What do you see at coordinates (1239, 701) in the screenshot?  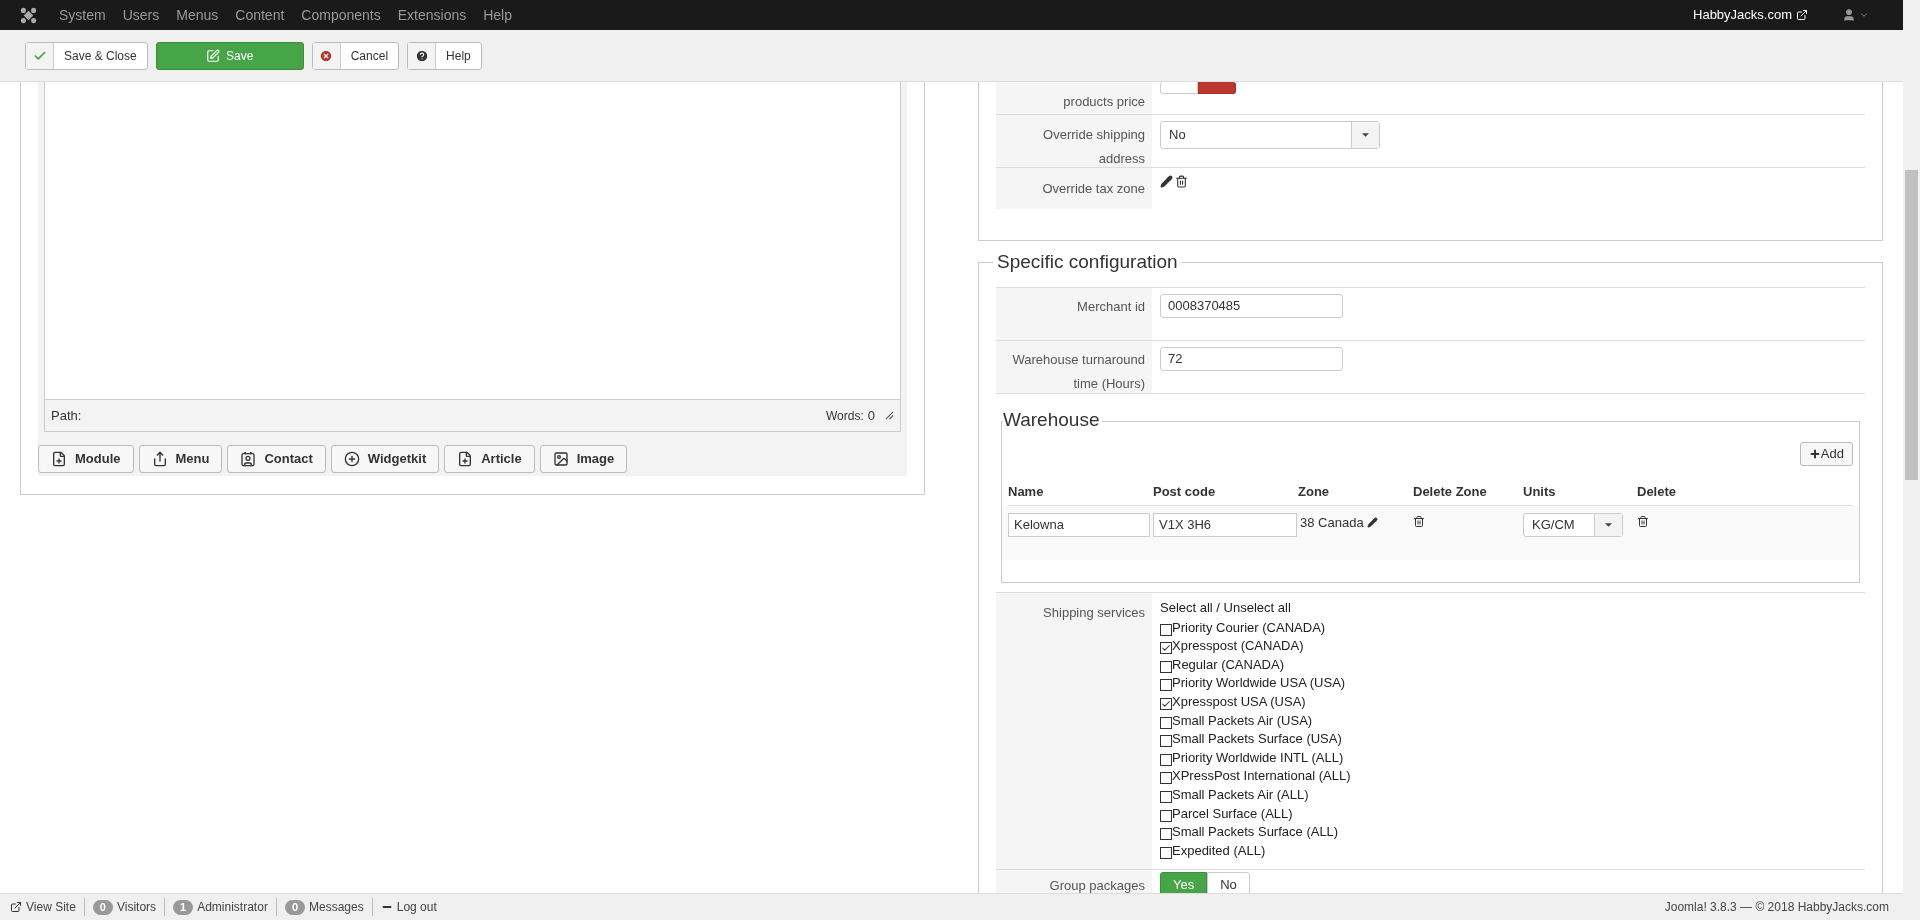 I see `shipping-service-label: Xpresspost USA (USA)` at bounding box center [1239, 701].